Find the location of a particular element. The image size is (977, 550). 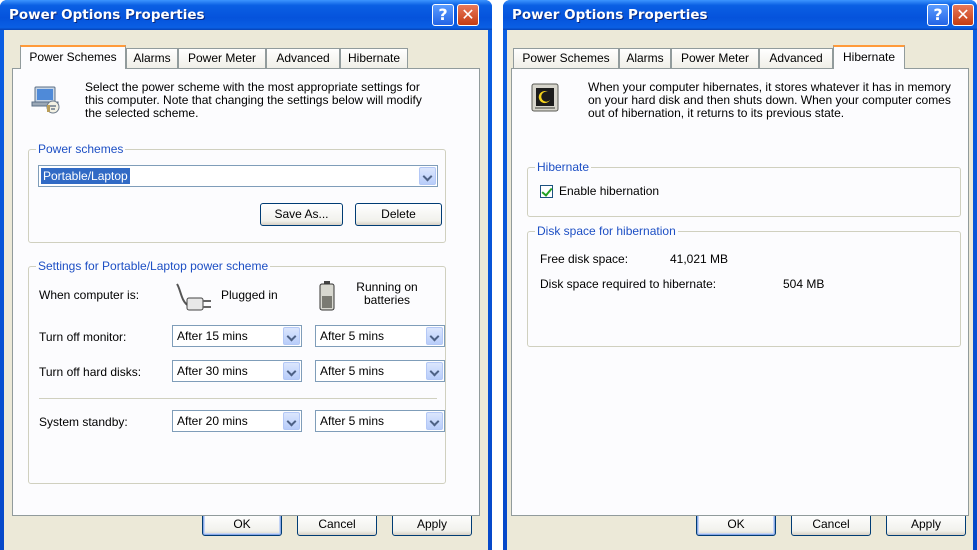

required-disk-space-value: 504 MB is located at coordinates (804, 284).